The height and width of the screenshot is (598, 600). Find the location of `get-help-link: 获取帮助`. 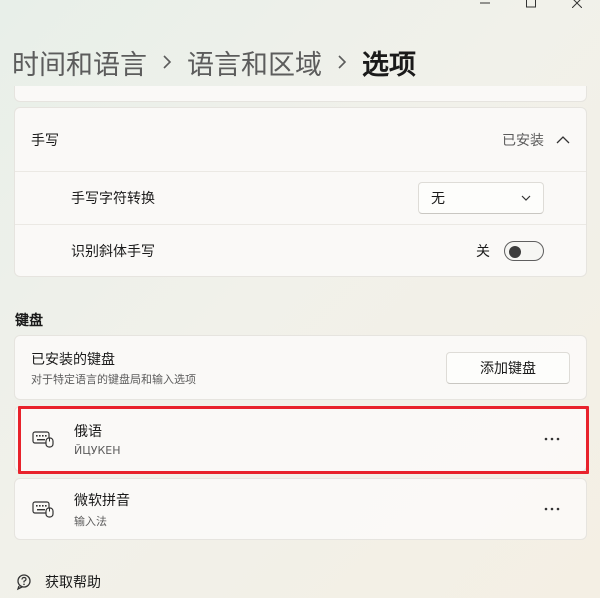

get-help-link: 获取帮助 is located at coordinates (58, 582).